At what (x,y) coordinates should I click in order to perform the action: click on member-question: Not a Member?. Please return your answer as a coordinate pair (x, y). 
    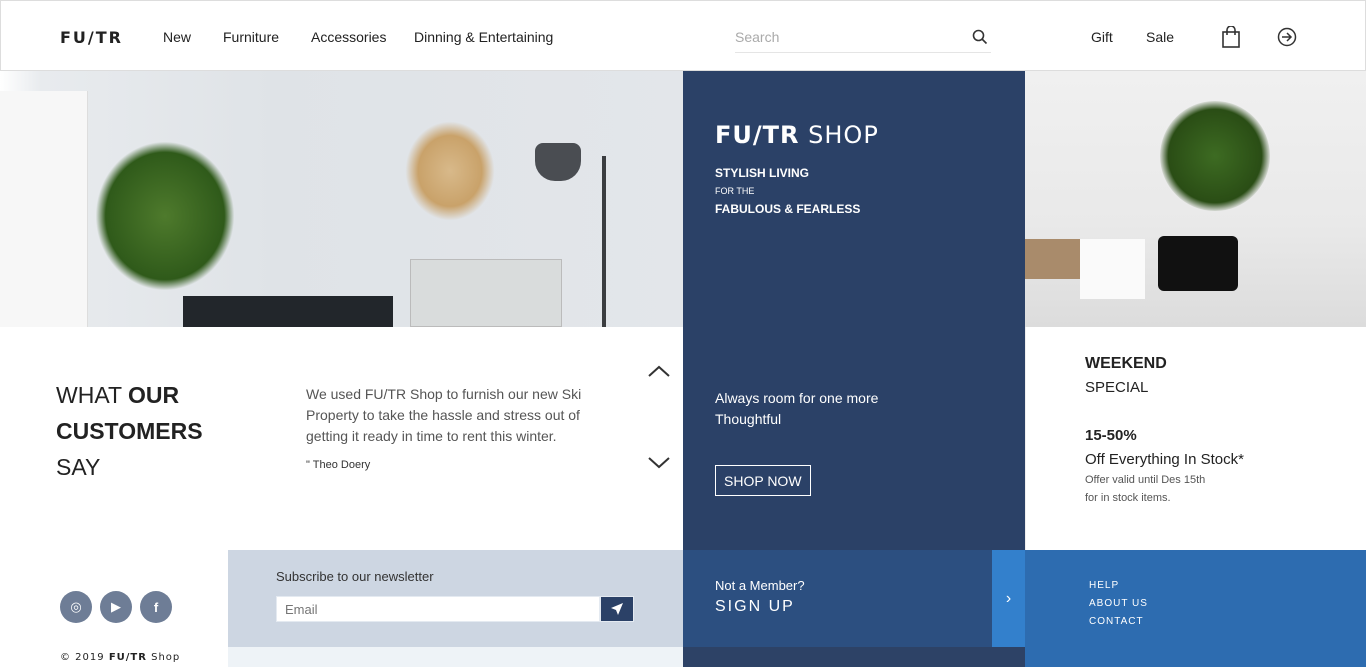
    Looking at the image, I should click on (760, 585).